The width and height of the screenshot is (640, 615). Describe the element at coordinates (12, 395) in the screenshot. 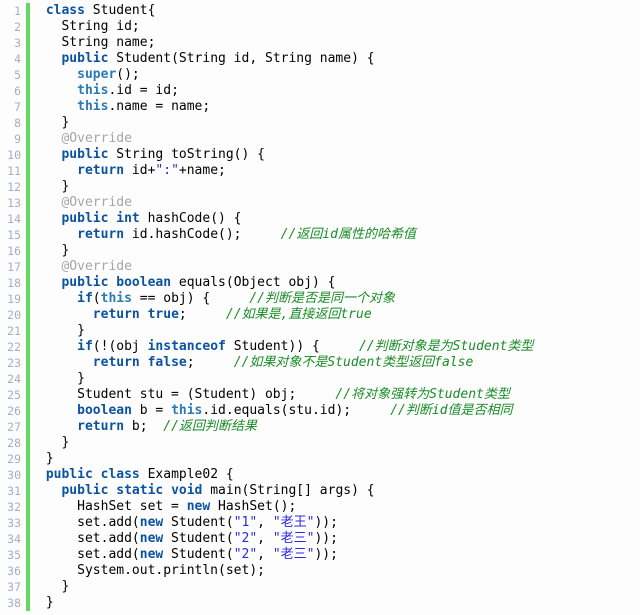

I see `line-number: 25` at that location.